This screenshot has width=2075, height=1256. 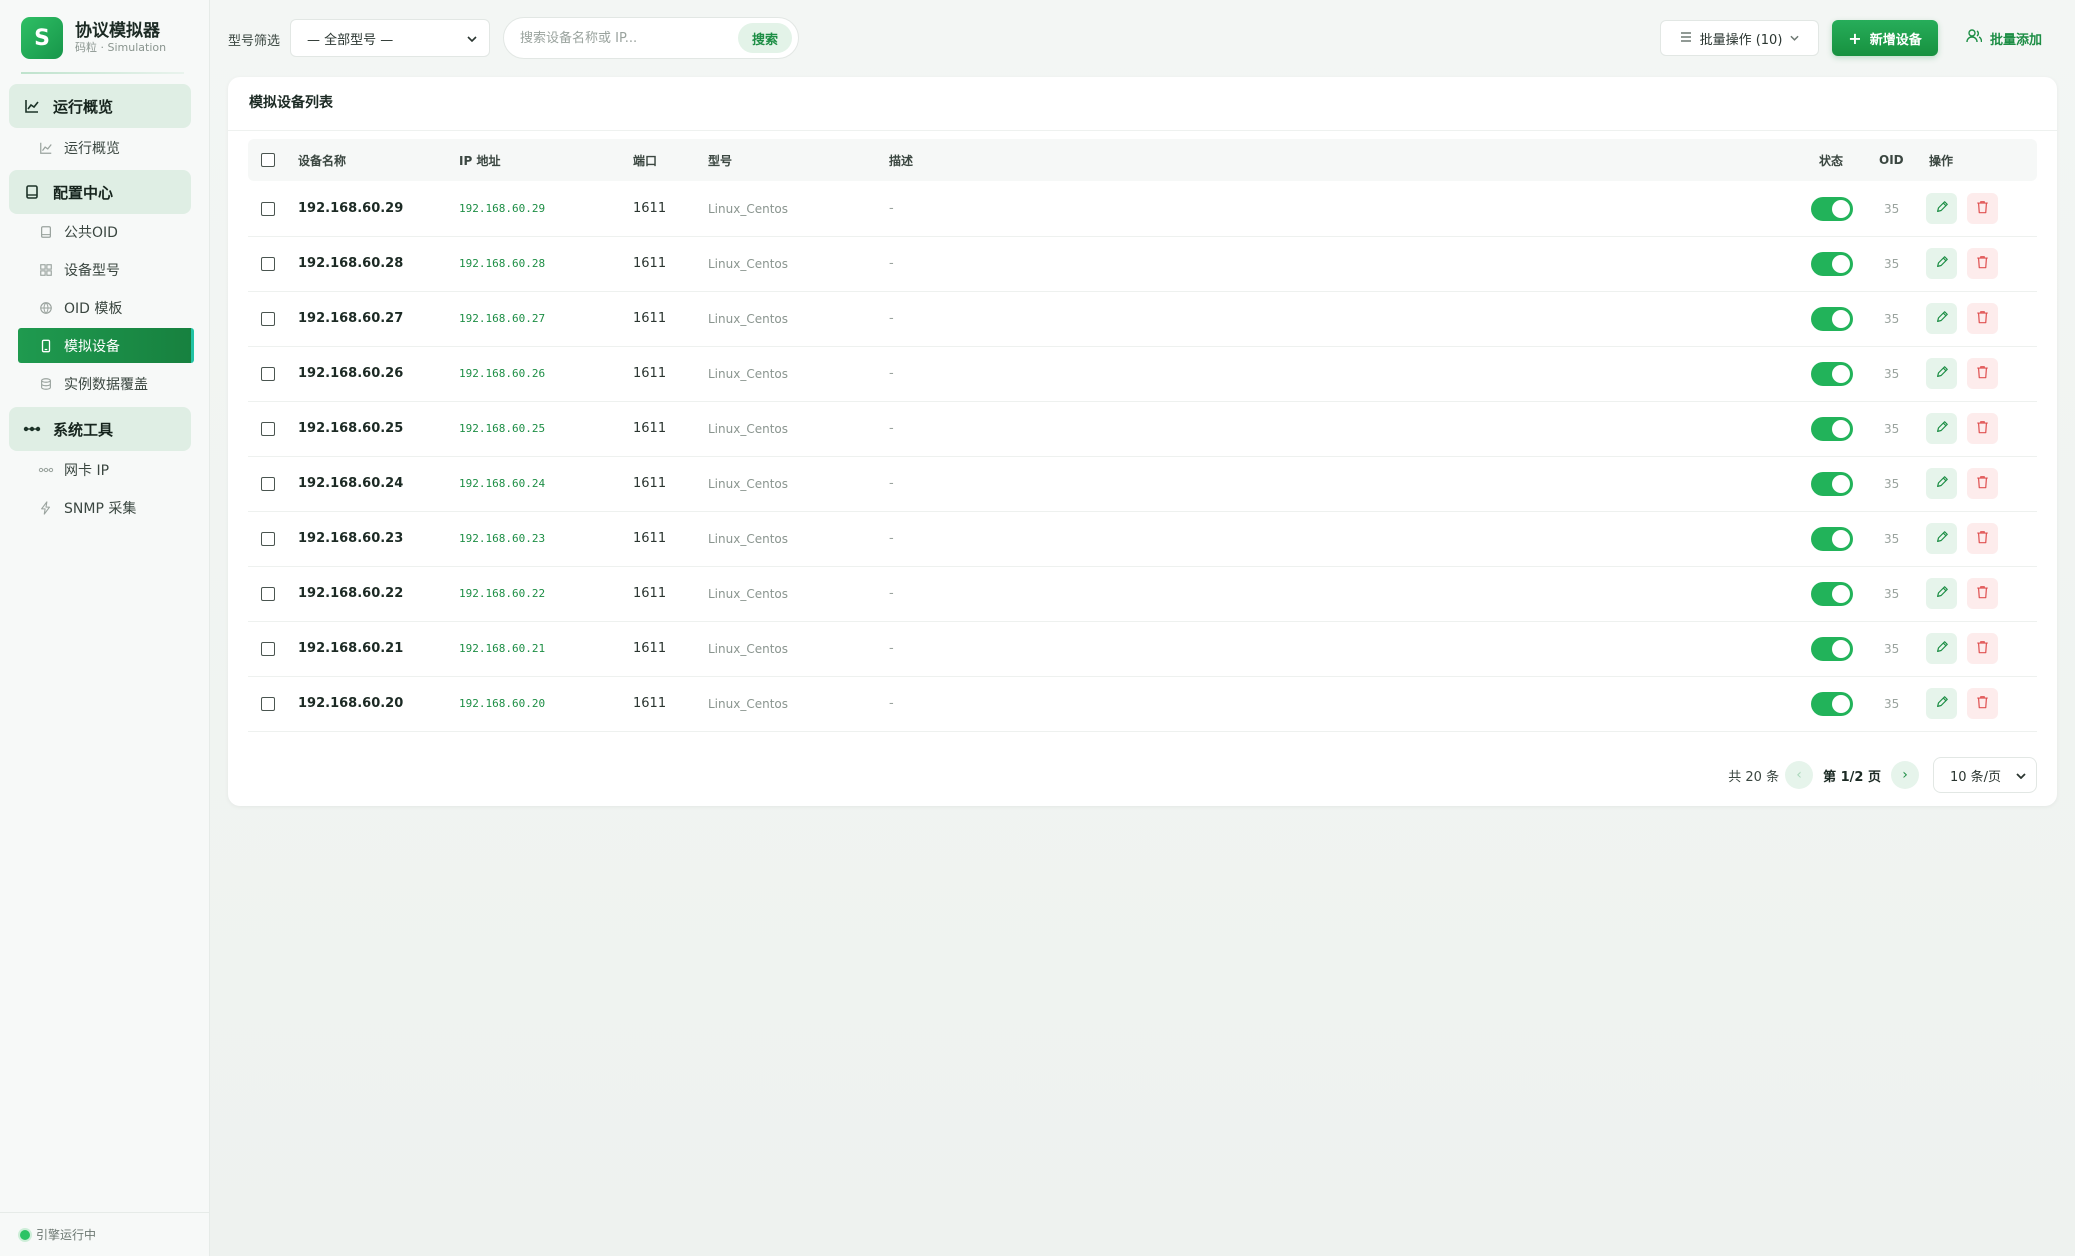 I want to click on col-header-model: 型号, so click(x=720, y=160).